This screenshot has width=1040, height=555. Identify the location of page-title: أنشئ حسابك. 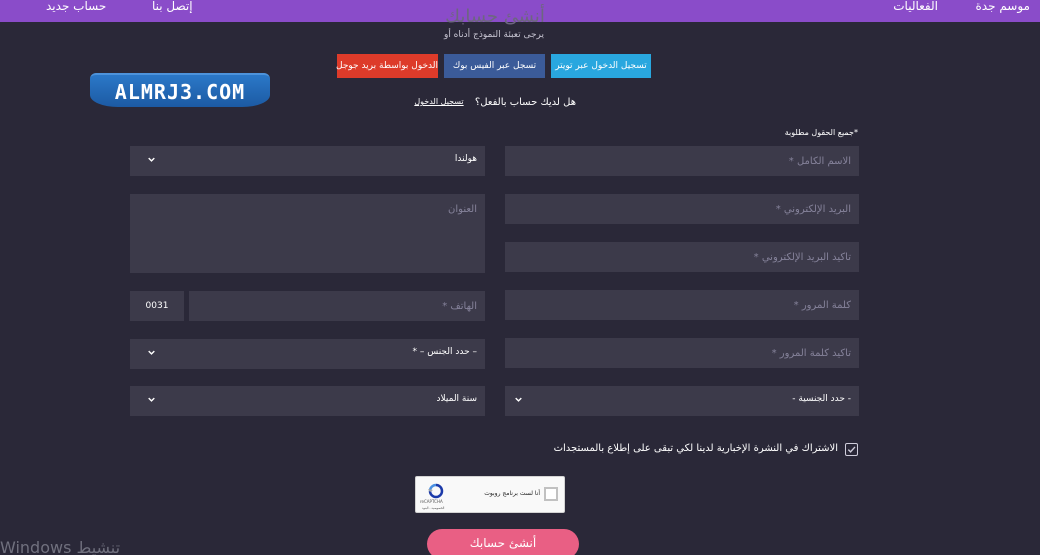
(495, 16).